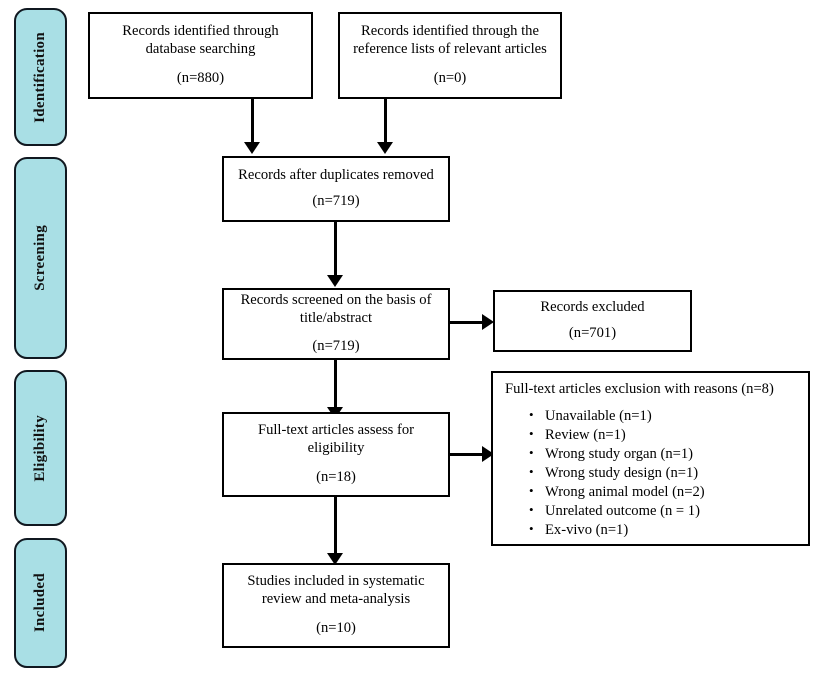 Image resolution: width=819 pixels, height=674 pixels. What do you see at coordinates (450, 49) in the screenshot?
I see `box-reference-lists-line2: reference lists of relevant articles` at bounding box center [450, 49].